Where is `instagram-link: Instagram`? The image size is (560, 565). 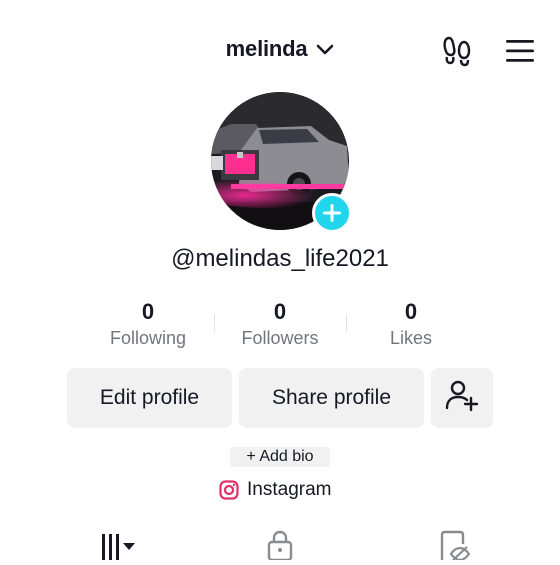
instagram-link: Instagram is located at coordinates (275, 490).